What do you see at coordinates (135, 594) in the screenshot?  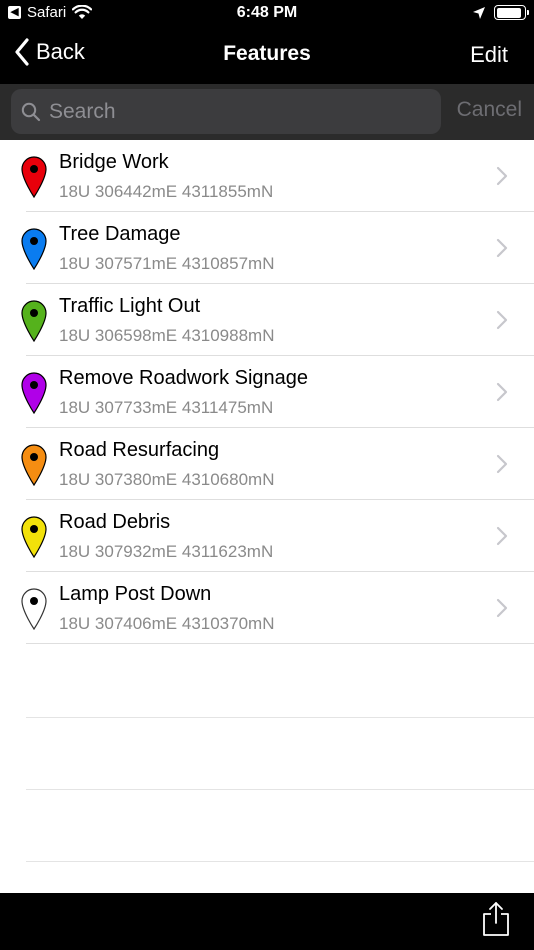 I see `feature-name: Lamp Post Down` at bounding box center [135, 594].